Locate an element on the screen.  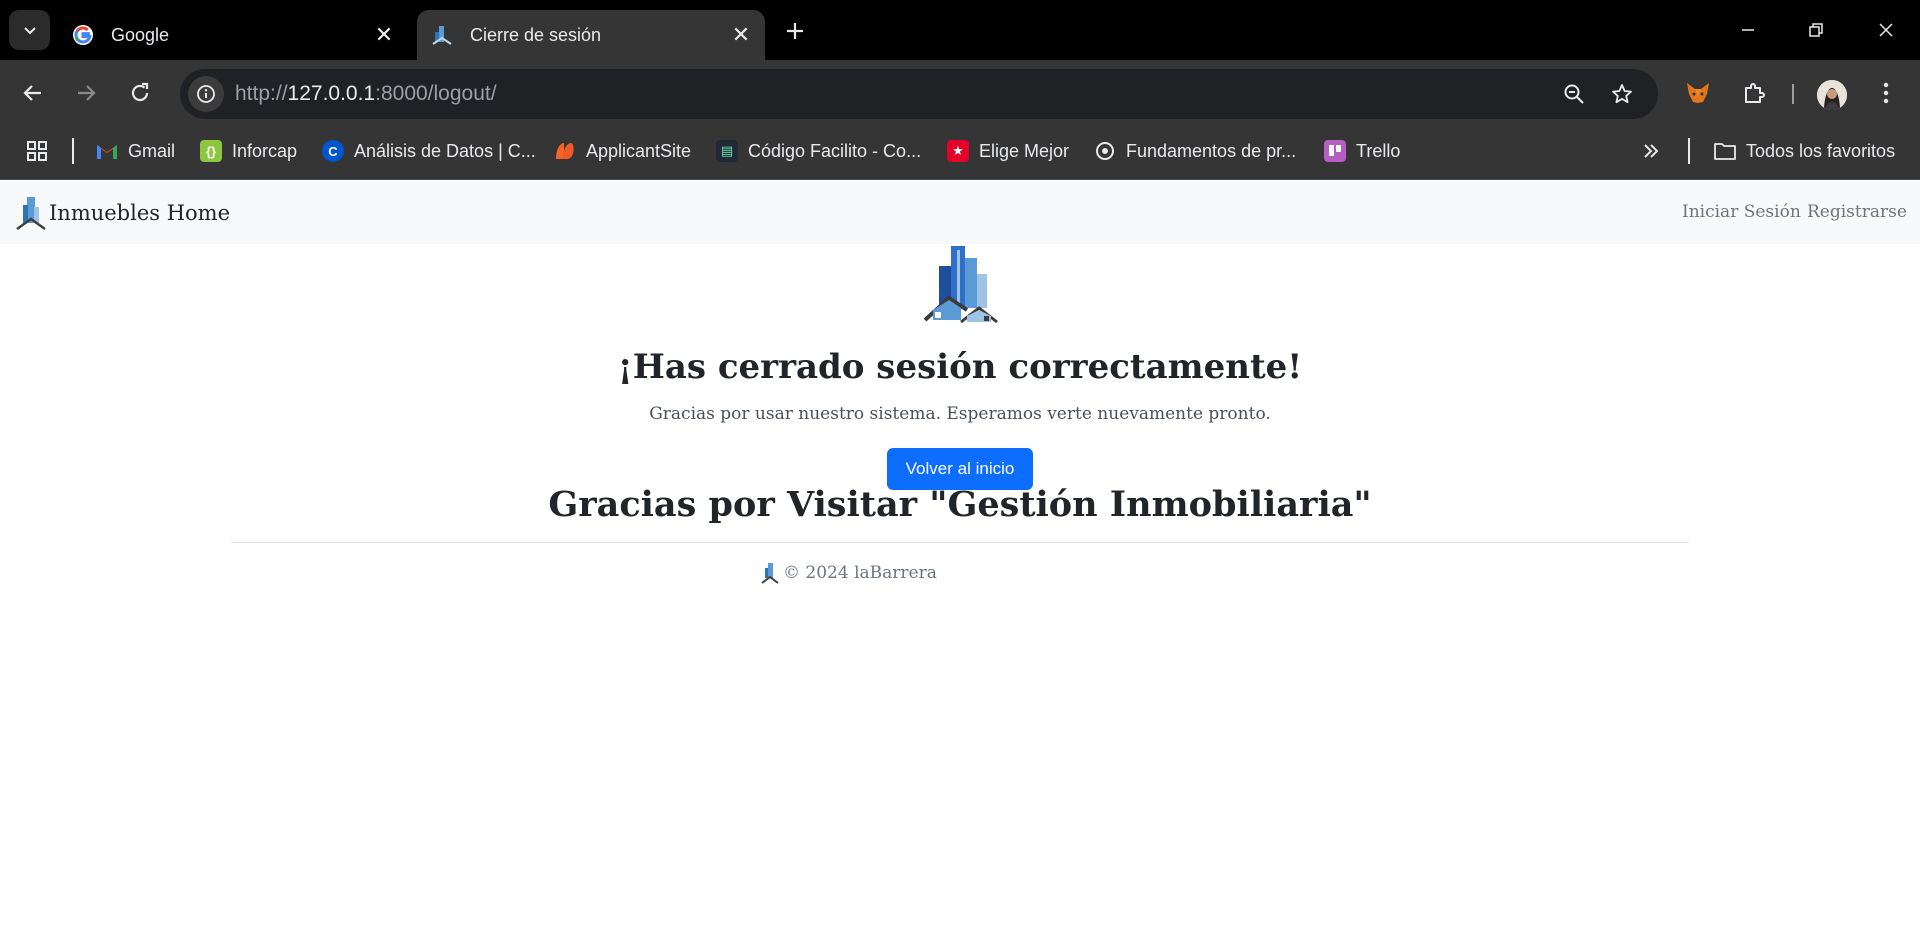
url-scheme: http:// is located at coordinates (261, 93).